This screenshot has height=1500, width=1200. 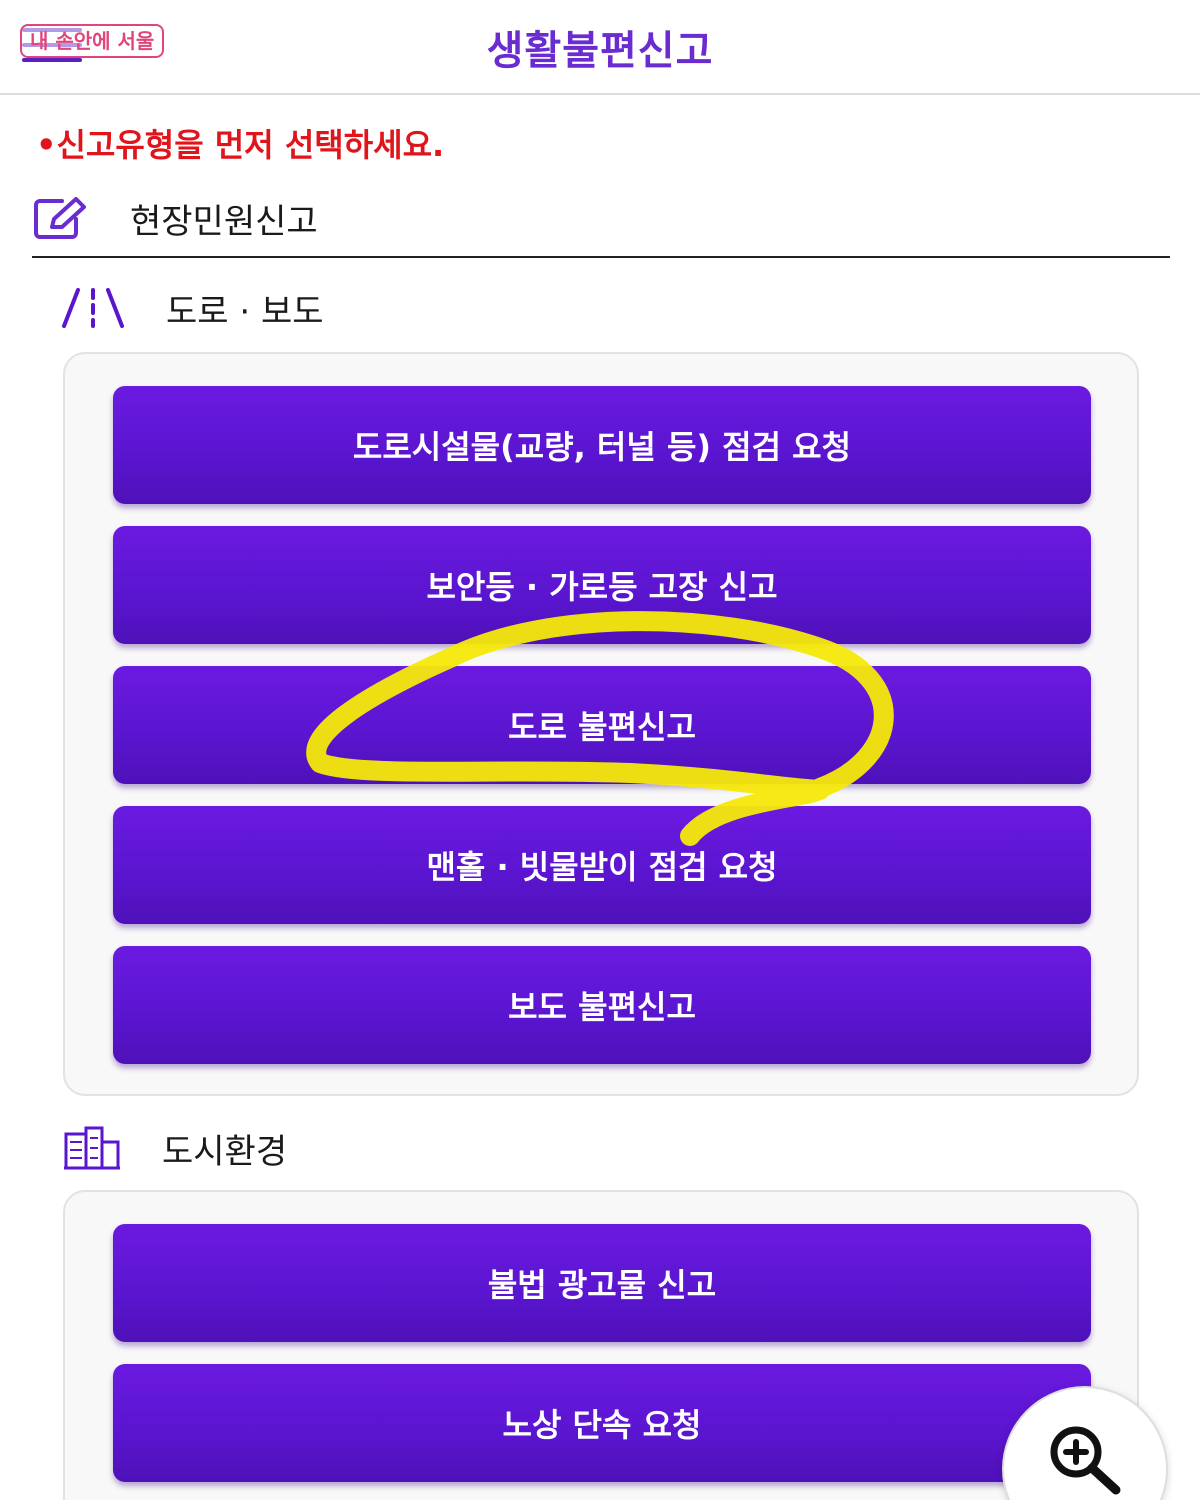 What do you see at coordinates (93, 308) in the screenshot?
I see `road-icon` at bounding box center [93, 308].